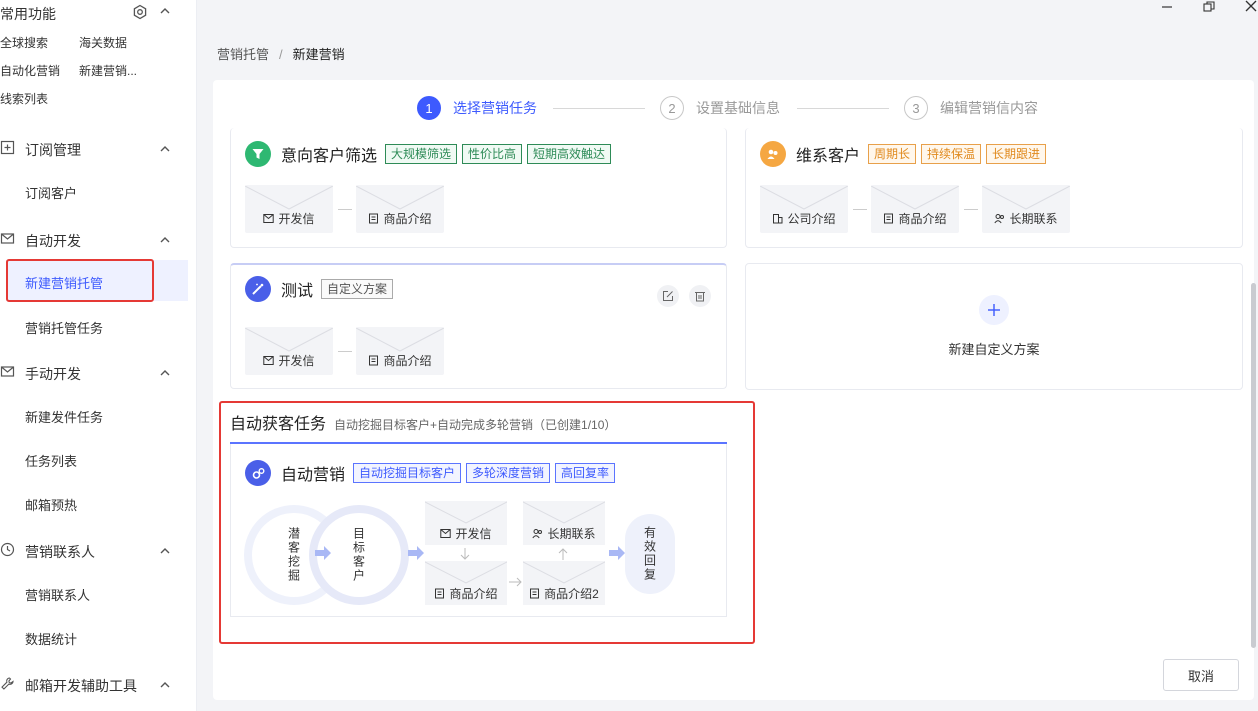  I want to click on step-number: 3, so click(916, 108).